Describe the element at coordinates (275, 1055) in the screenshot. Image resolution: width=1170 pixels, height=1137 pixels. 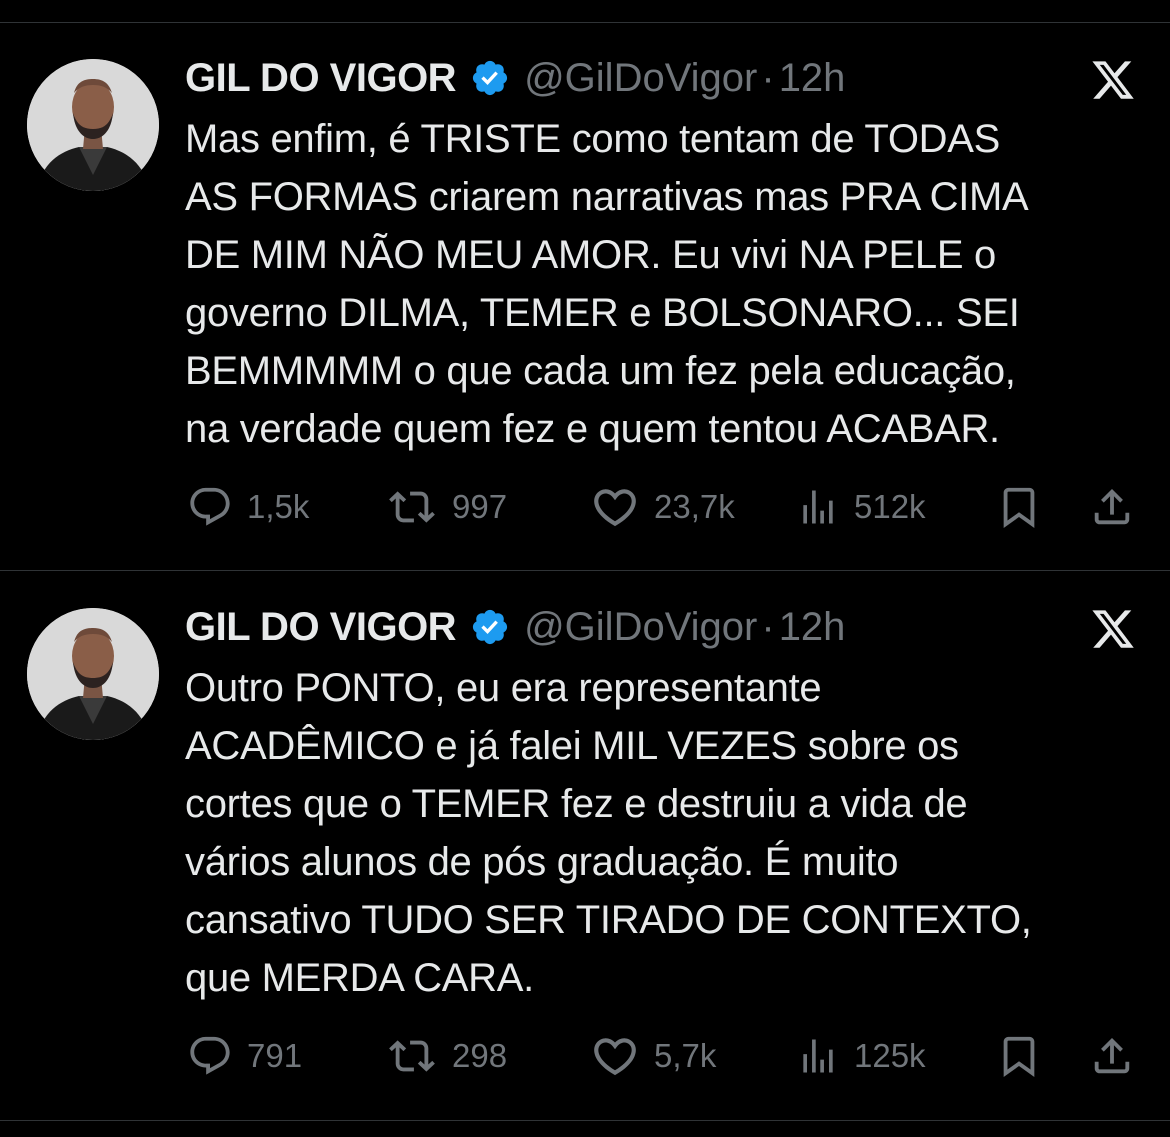
I see `reply-count: 791` at that location.